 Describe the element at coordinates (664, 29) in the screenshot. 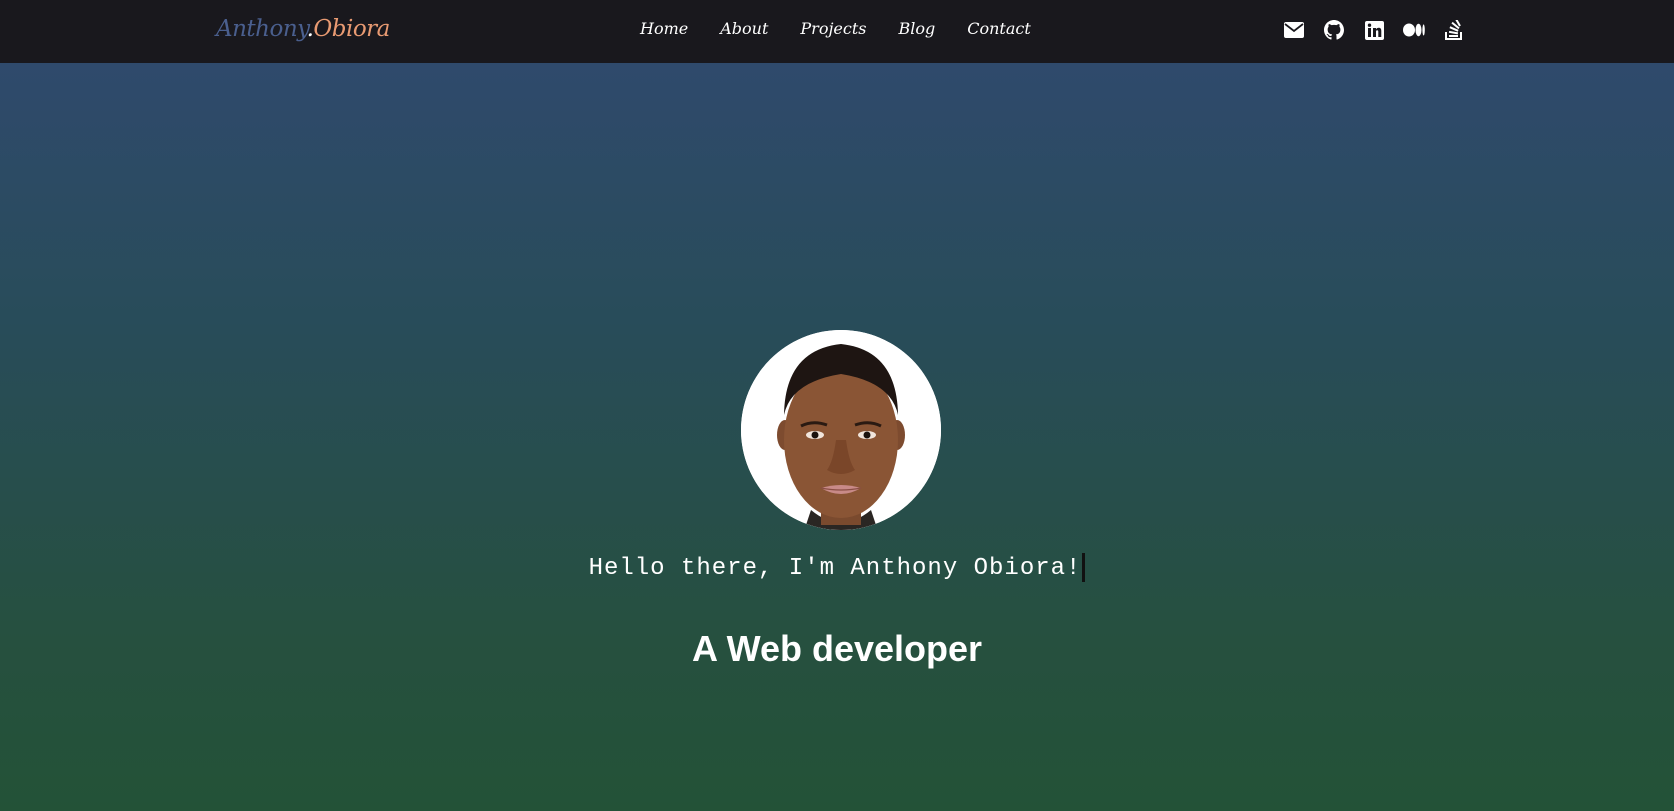

I see `nav-home: Home` at that location.